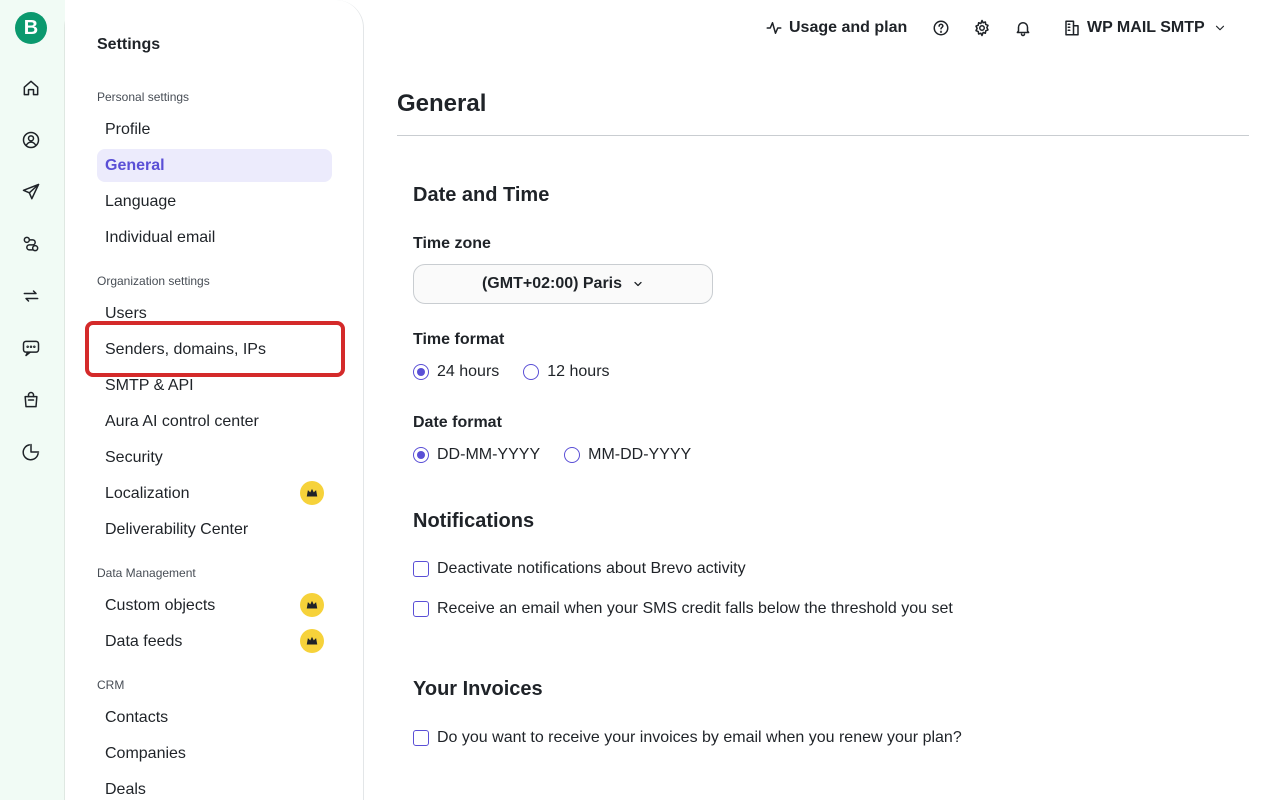  I want to click on timezone-label: Time zone, so click(452, 243).